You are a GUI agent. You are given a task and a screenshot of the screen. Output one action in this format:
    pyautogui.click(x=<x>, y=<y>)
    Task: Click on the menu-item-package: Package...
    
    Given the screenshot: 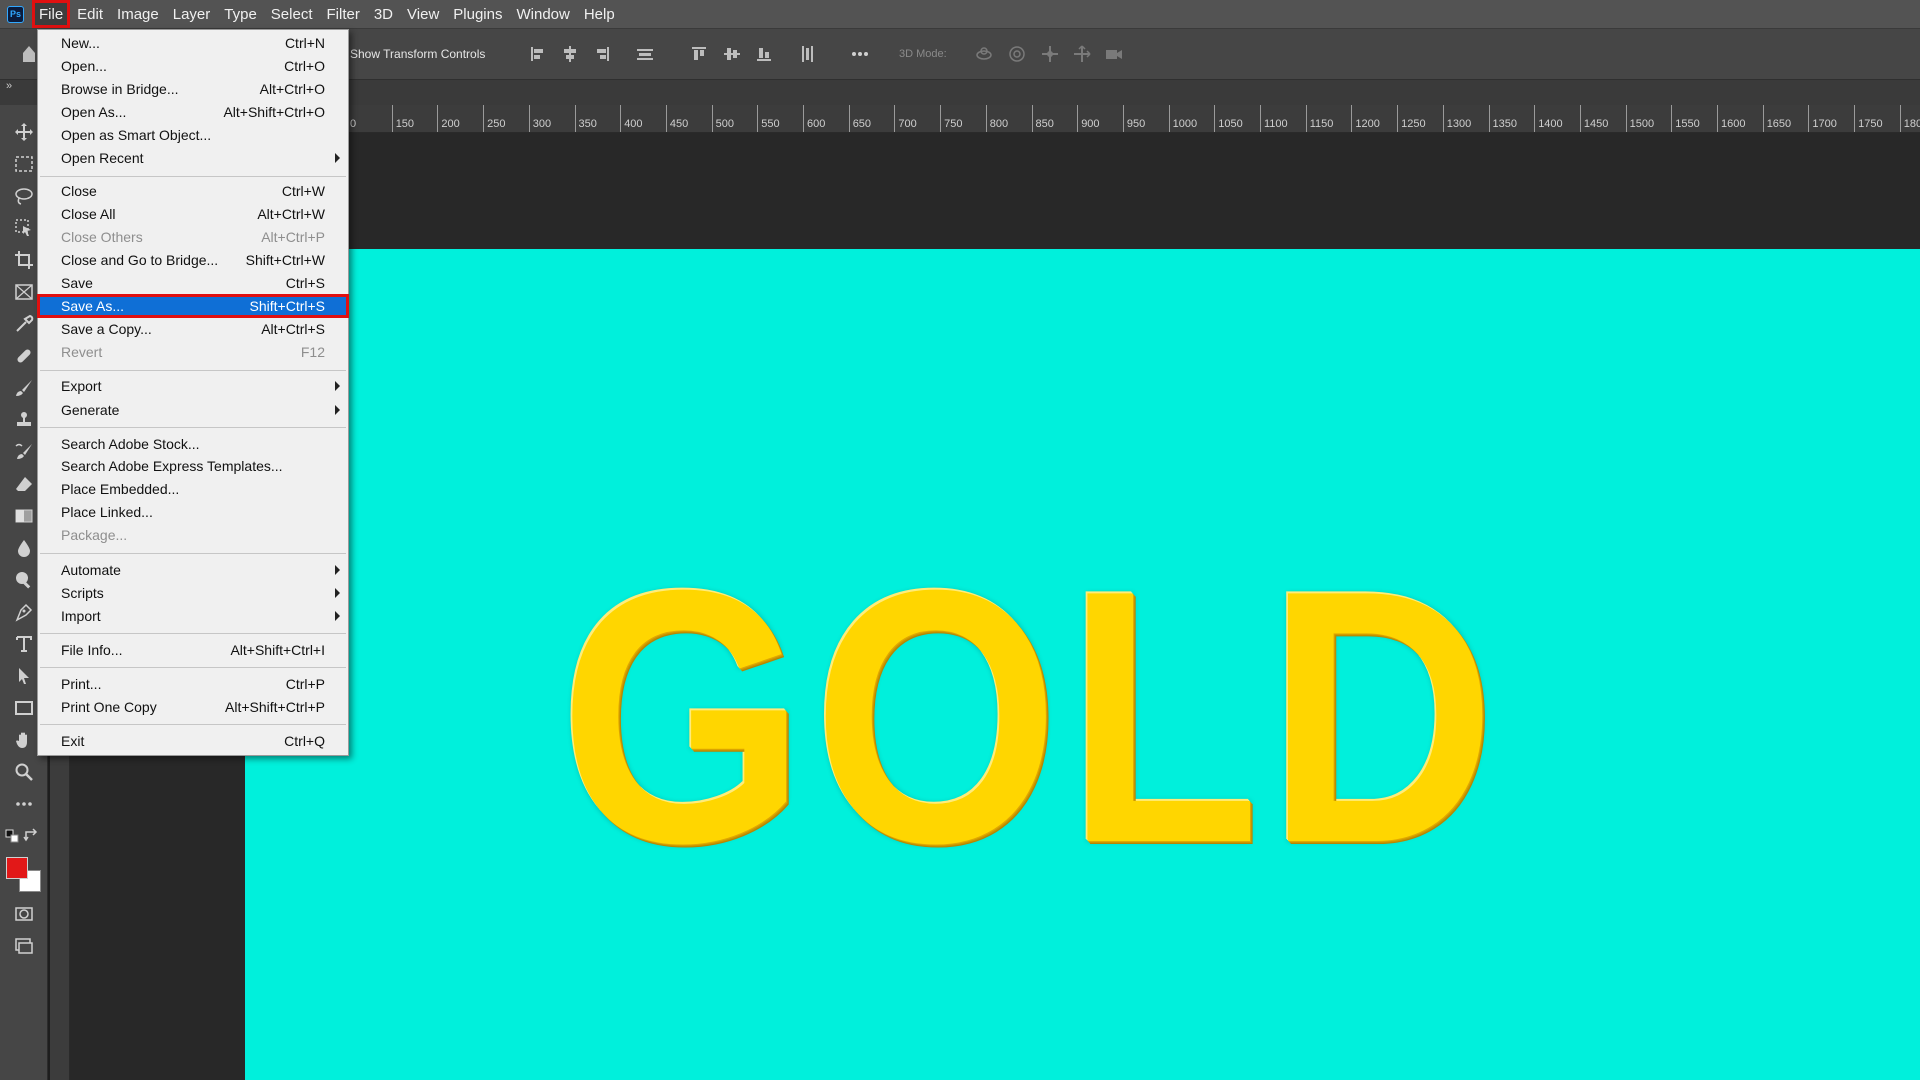 What is the action you would take?
    pyautogui.click(x=94, y=535)
    